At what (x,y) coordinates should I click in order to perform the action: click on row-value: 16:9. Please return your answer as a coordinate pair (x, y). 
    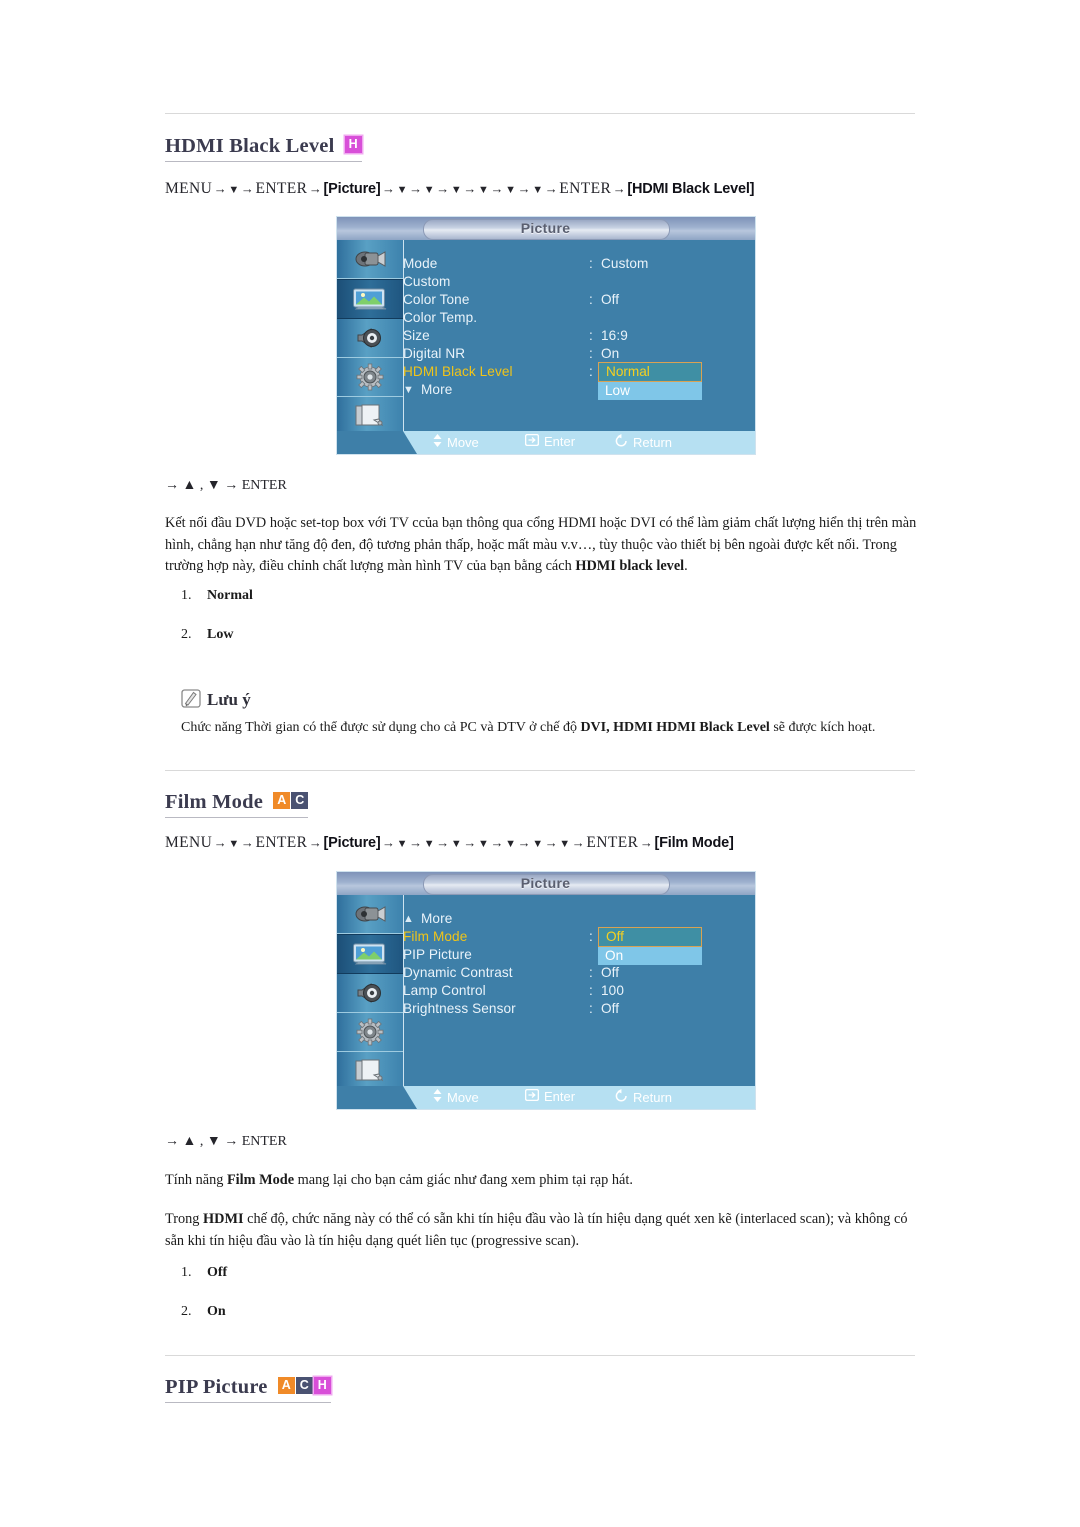
    Looking at the image, I should click on (614, 335).